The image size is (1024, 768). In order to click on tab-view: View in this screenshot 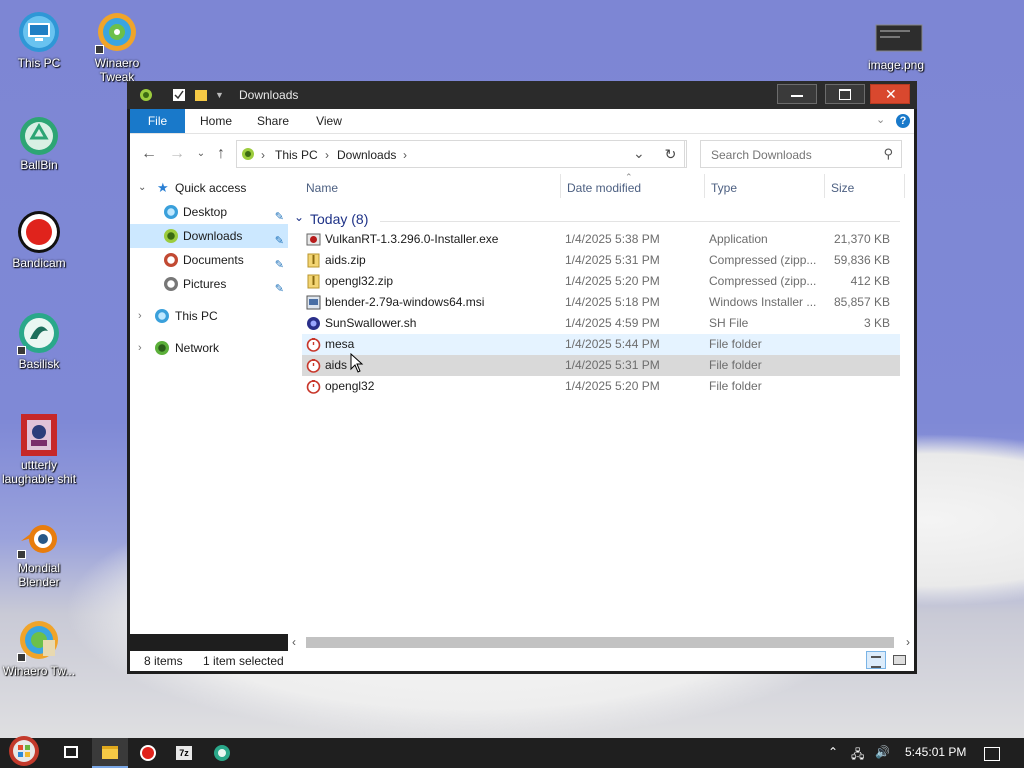, I will do `click(329, 121)`.